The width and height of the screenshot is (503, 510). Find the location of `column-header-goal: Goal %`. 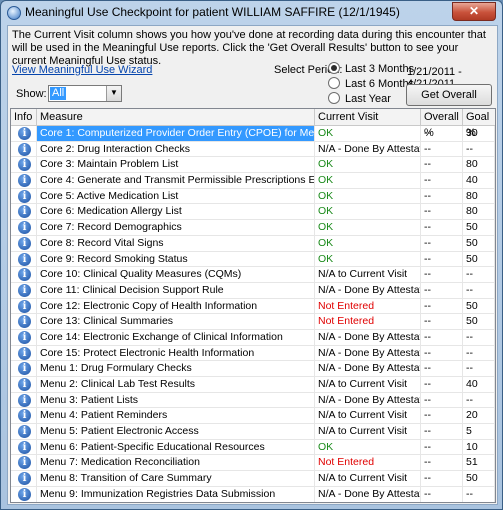

column-header-goal: Goal % is located at coordinates (479, 124).